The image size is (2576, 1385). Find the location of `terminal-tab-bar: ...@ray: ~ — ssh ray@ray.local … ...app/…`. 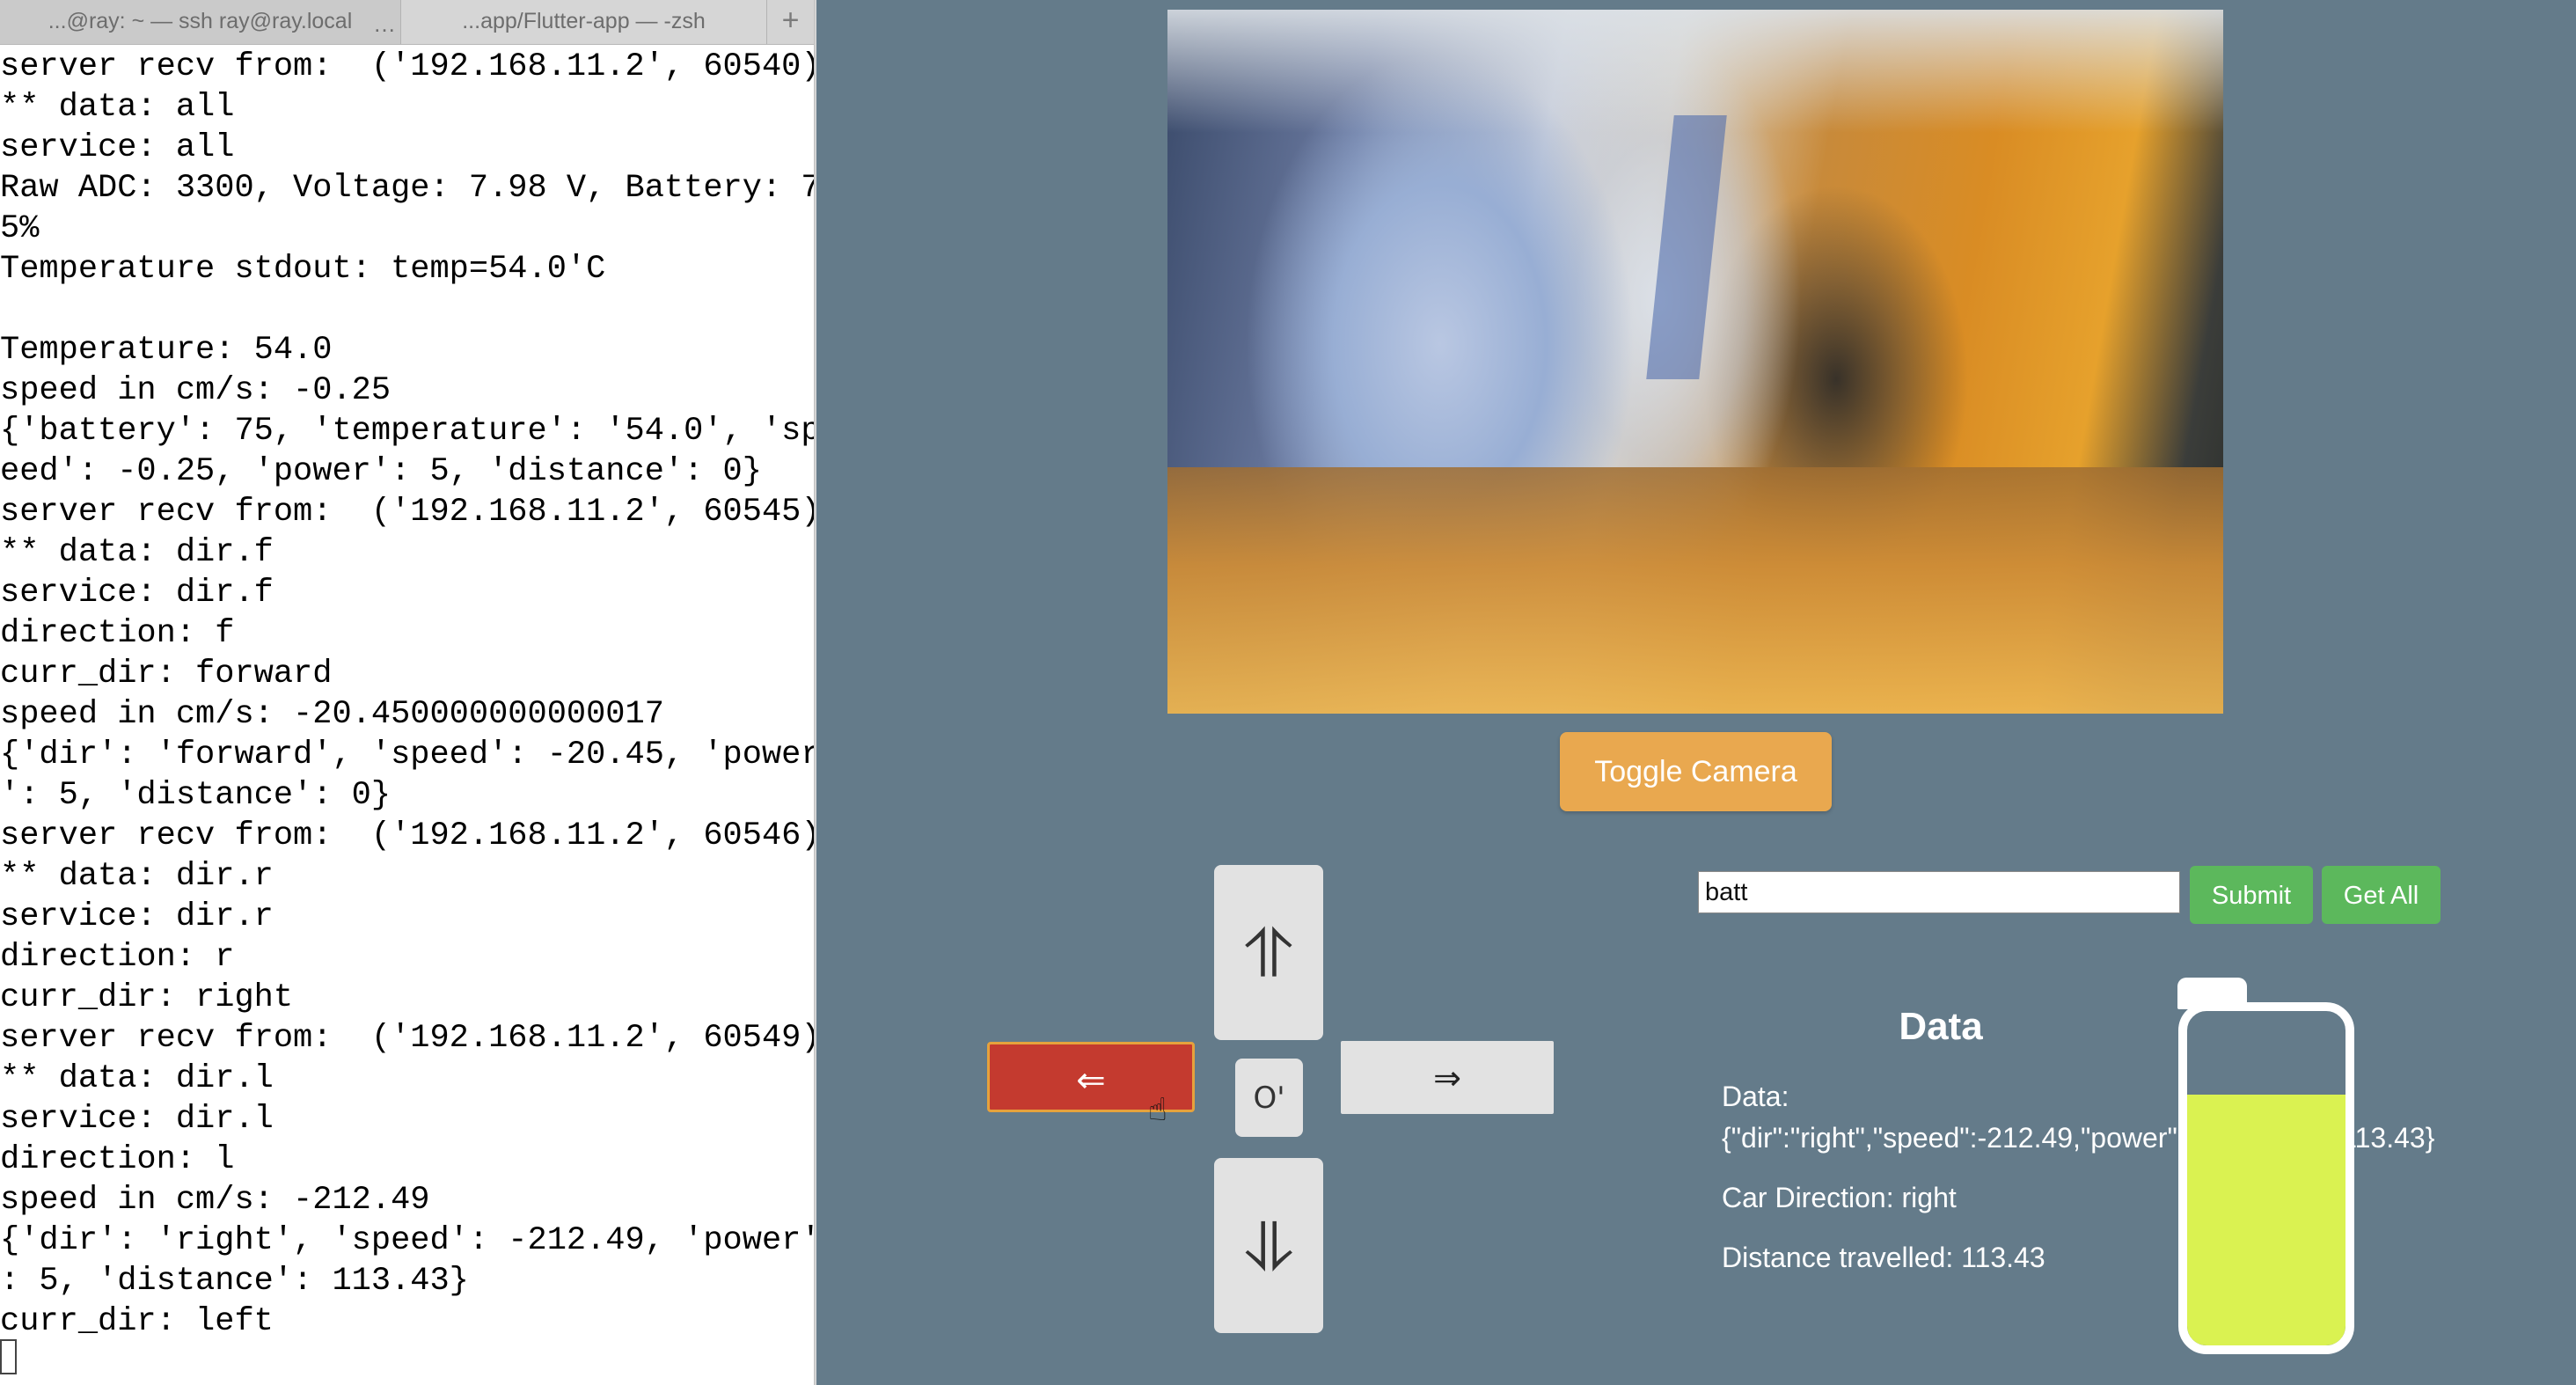

terminal-tab-bar: ...@ray: ~ — ssh ray@ray.local … ...app/… is located at coordinates (407, 22).